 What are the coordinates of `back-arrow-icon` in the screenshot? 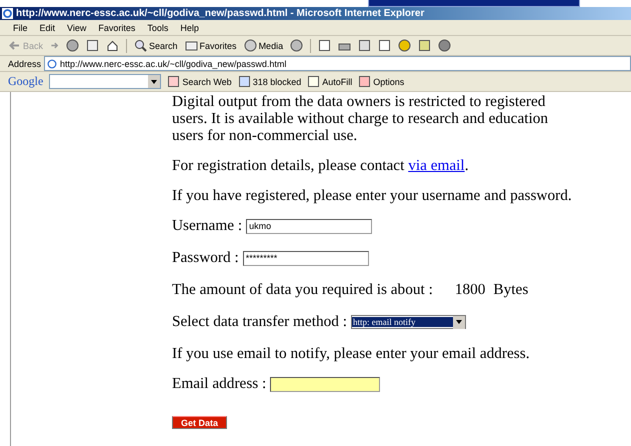 It's located at (14, 45).